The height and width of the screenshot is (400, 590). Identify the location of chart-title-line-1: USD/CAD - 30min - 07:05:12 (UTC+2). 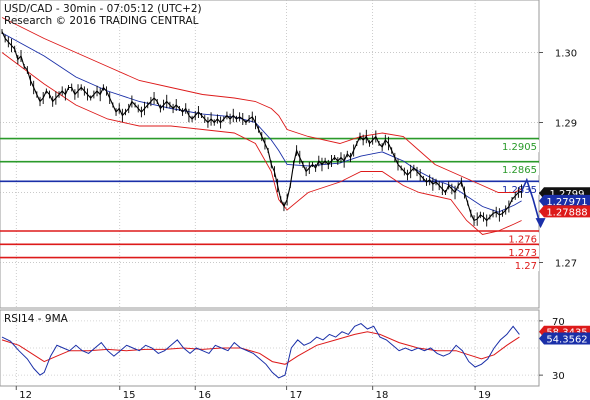
(103, 9).